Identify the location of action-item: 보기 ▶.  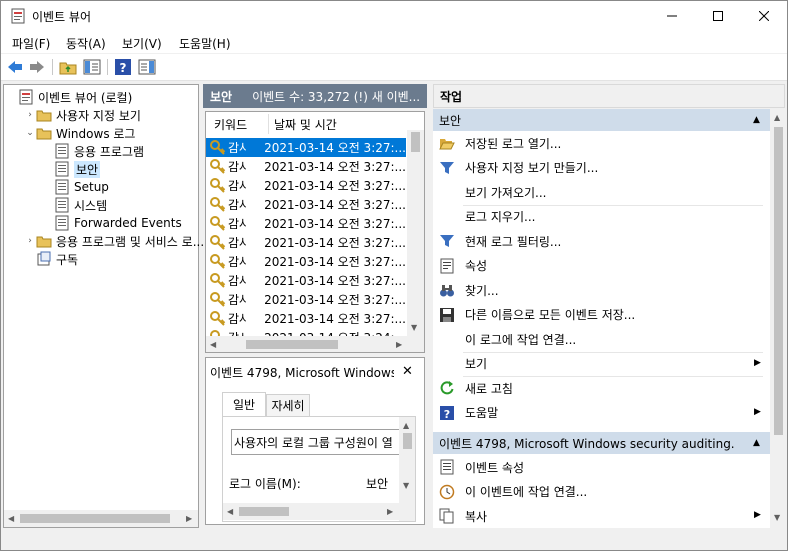
(601, 364).